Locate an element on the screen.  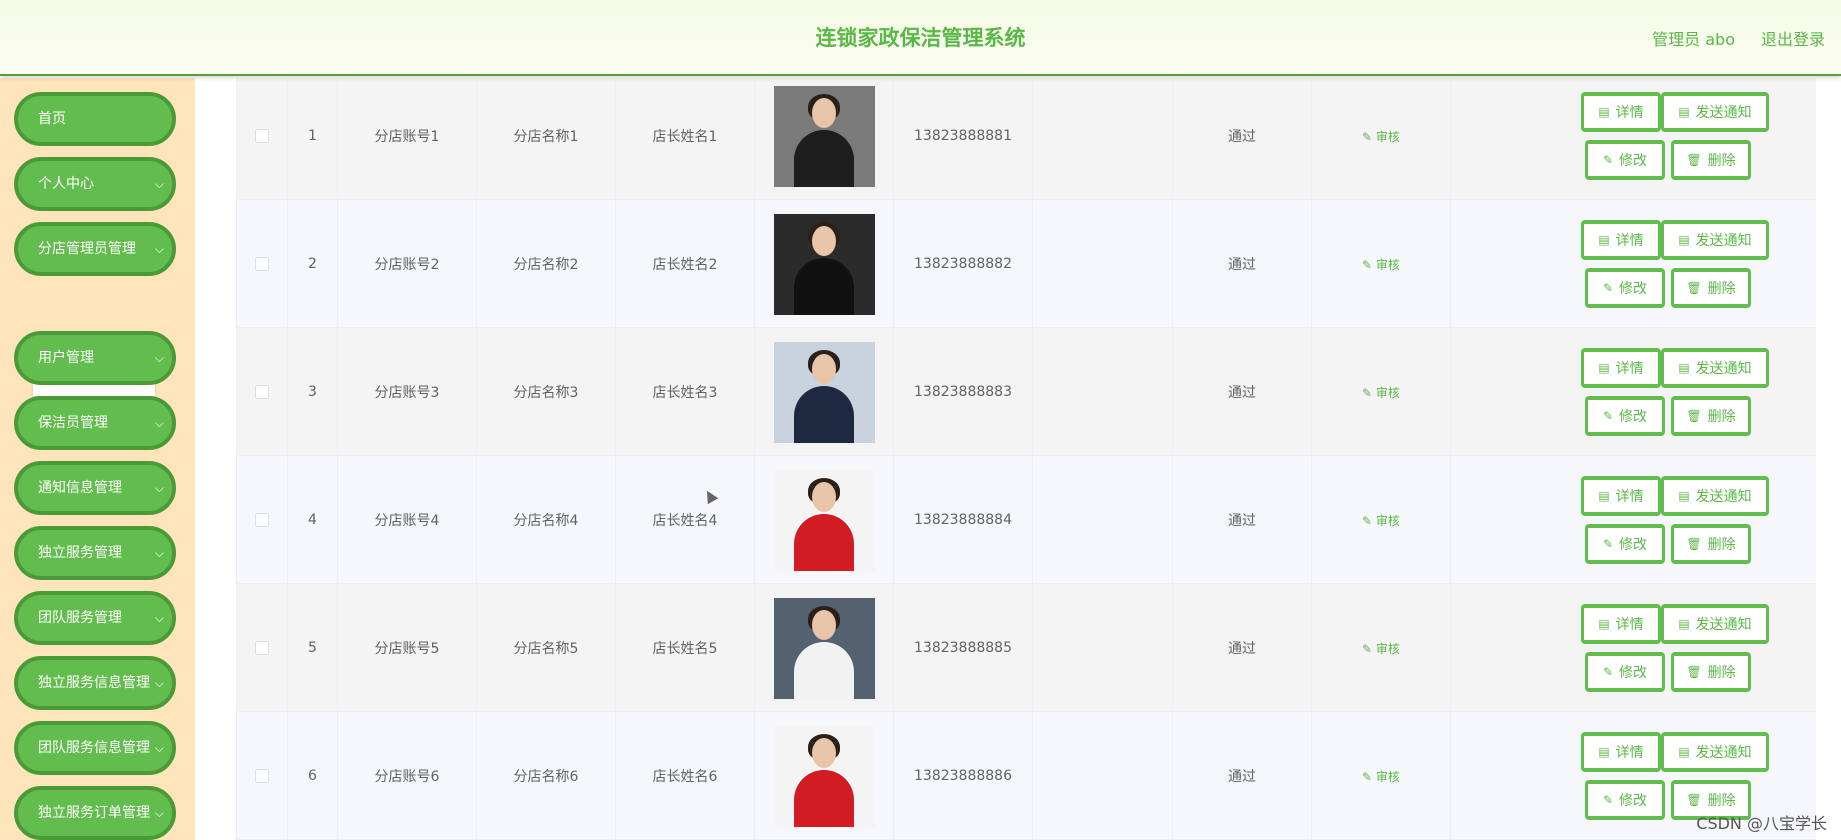
sidebar-item-2: 分店管理员管理 ⌵ is located at coordinates (95, 249).